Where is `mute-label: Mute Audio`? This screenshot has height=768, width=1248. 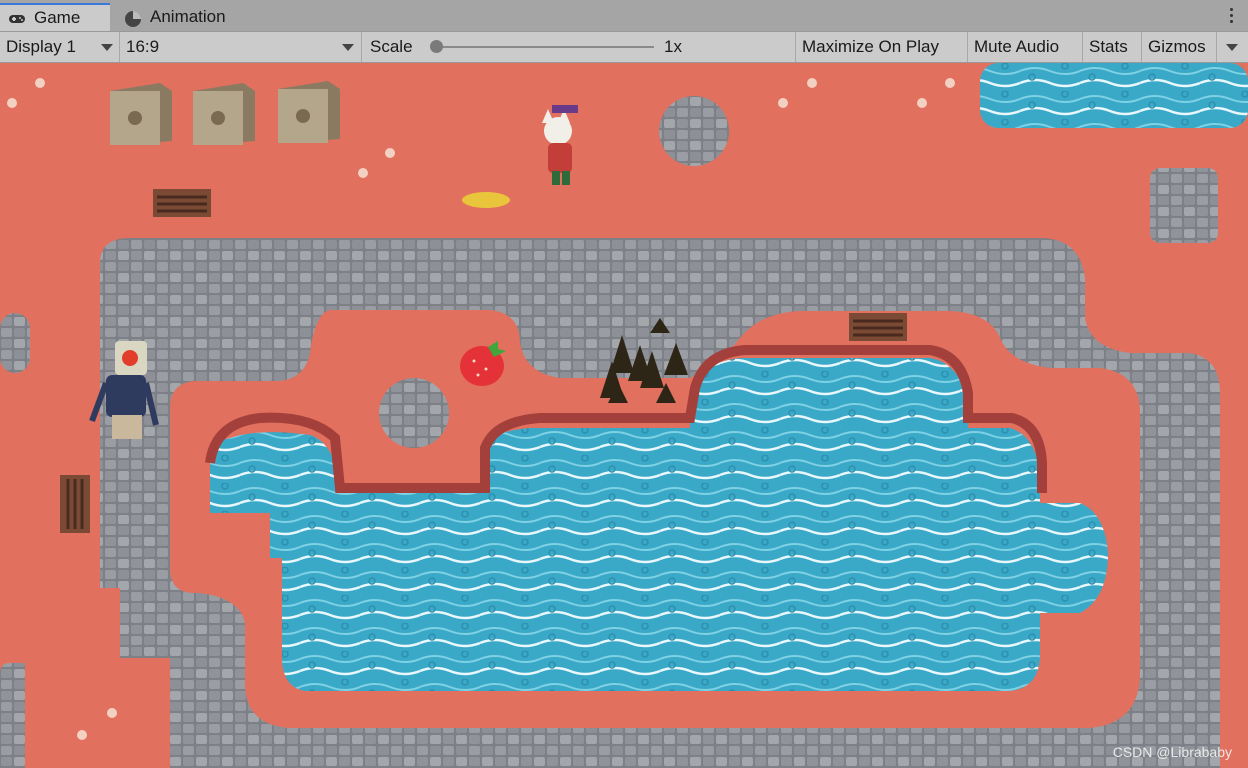
mute-label: Mute Audio is located at coordinates (1017, 46).